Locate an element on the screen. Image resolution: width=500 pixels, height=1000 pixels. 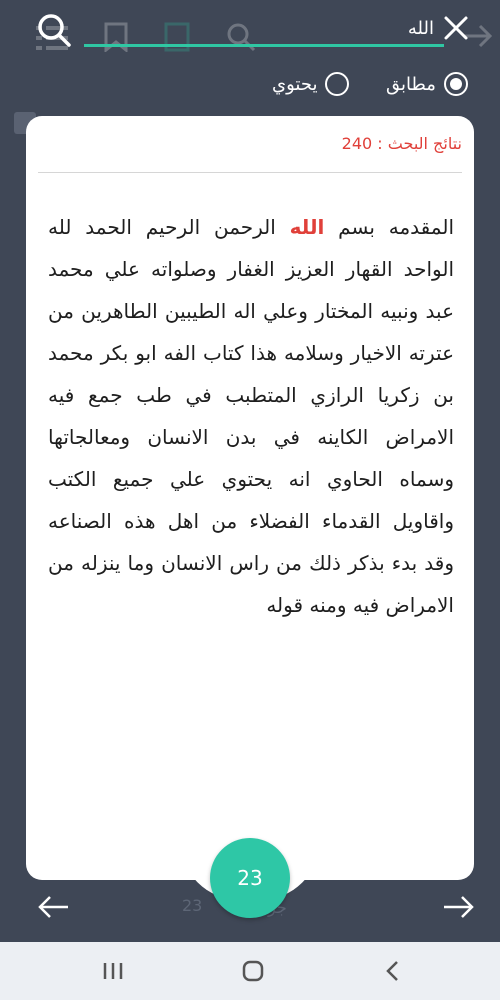
radio-contains: يحتوي is located at coordinates (311, 84).